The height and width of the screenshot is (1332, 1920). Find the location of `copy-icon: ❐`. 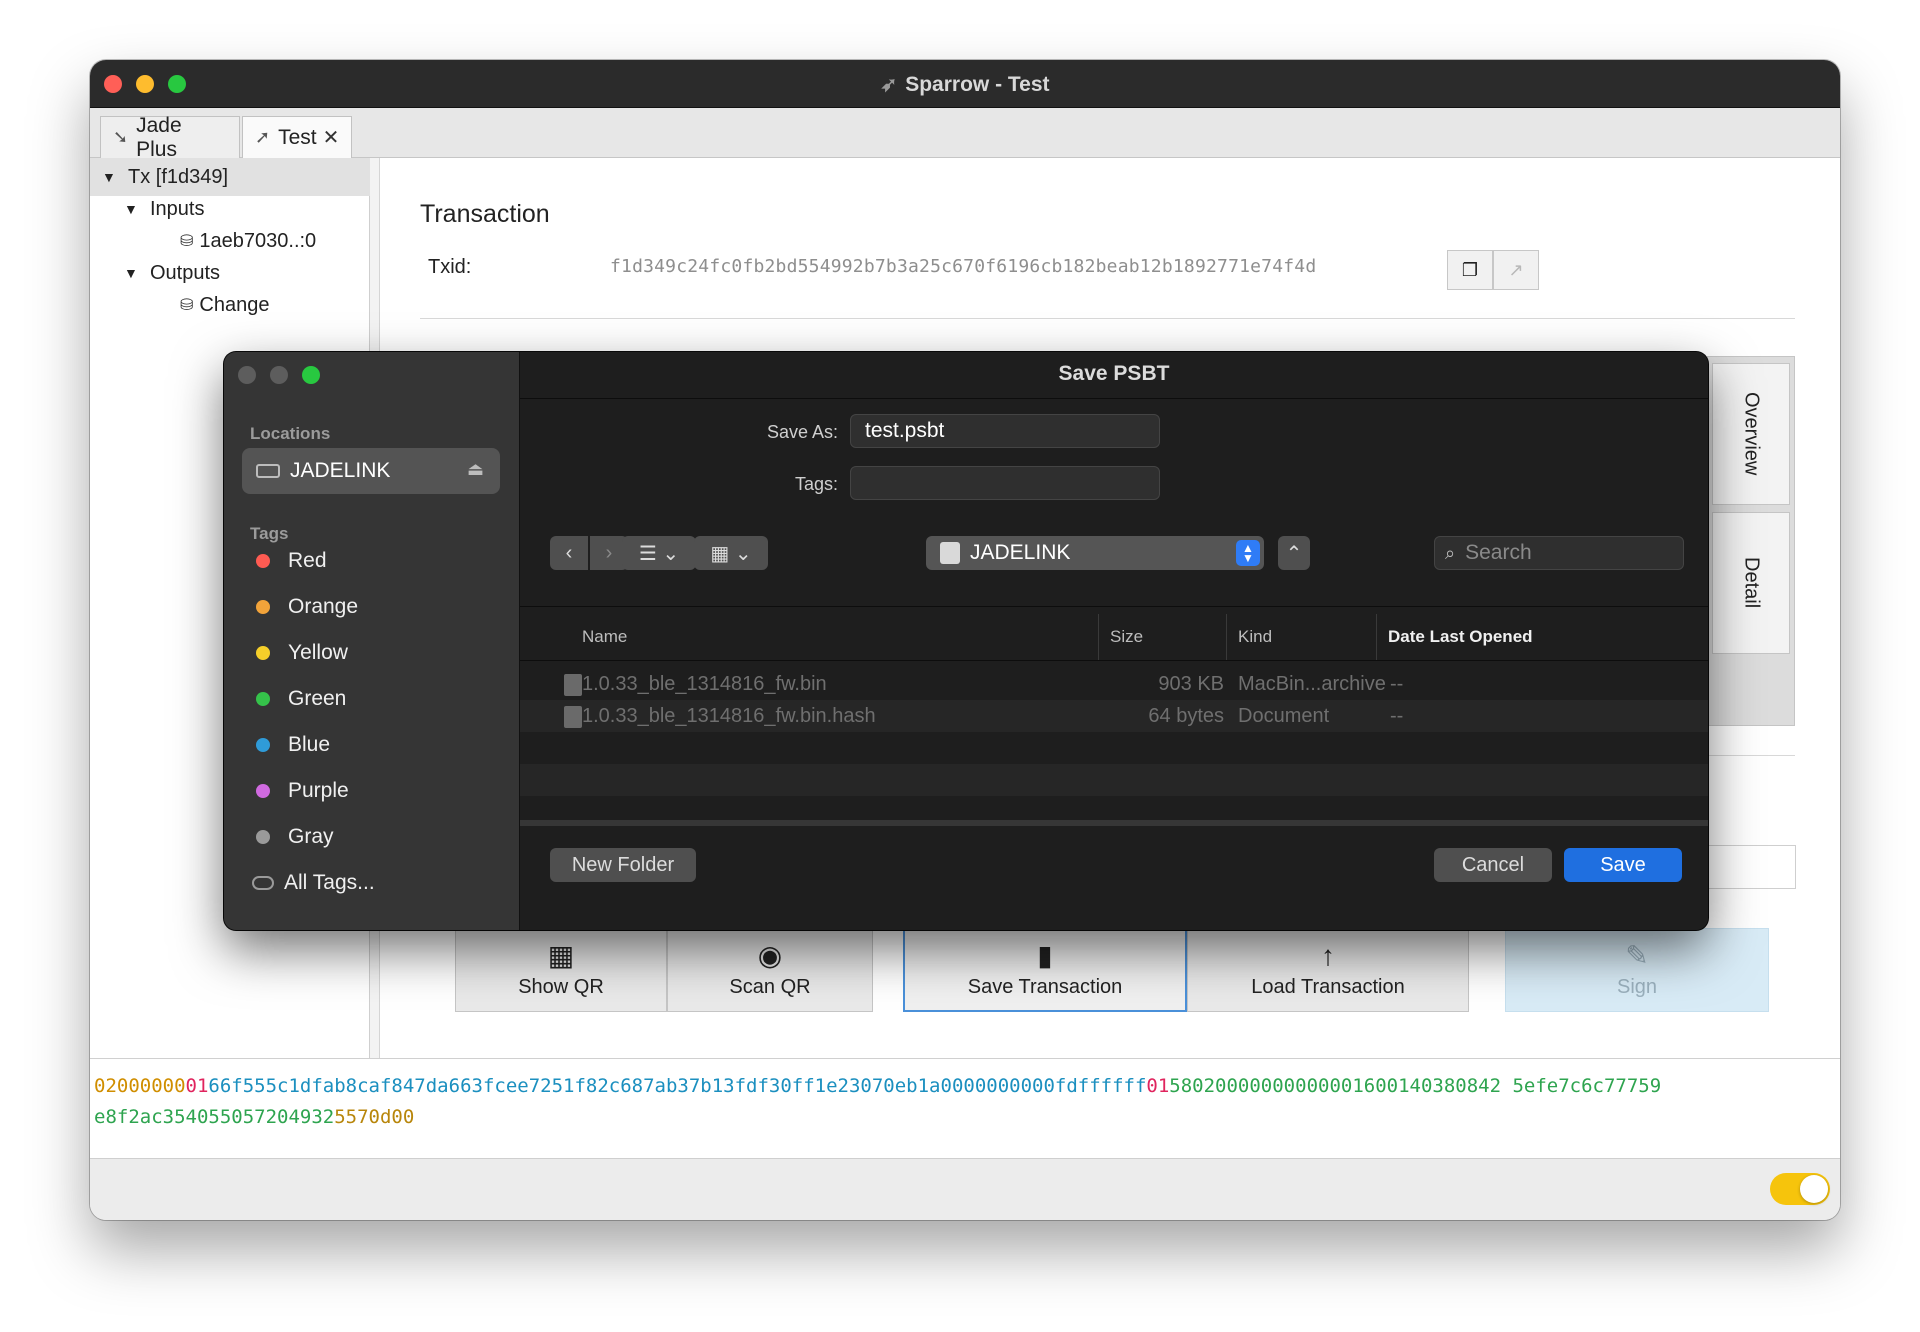

copy-icon: ❐ is located at coordinates (1470, 269).